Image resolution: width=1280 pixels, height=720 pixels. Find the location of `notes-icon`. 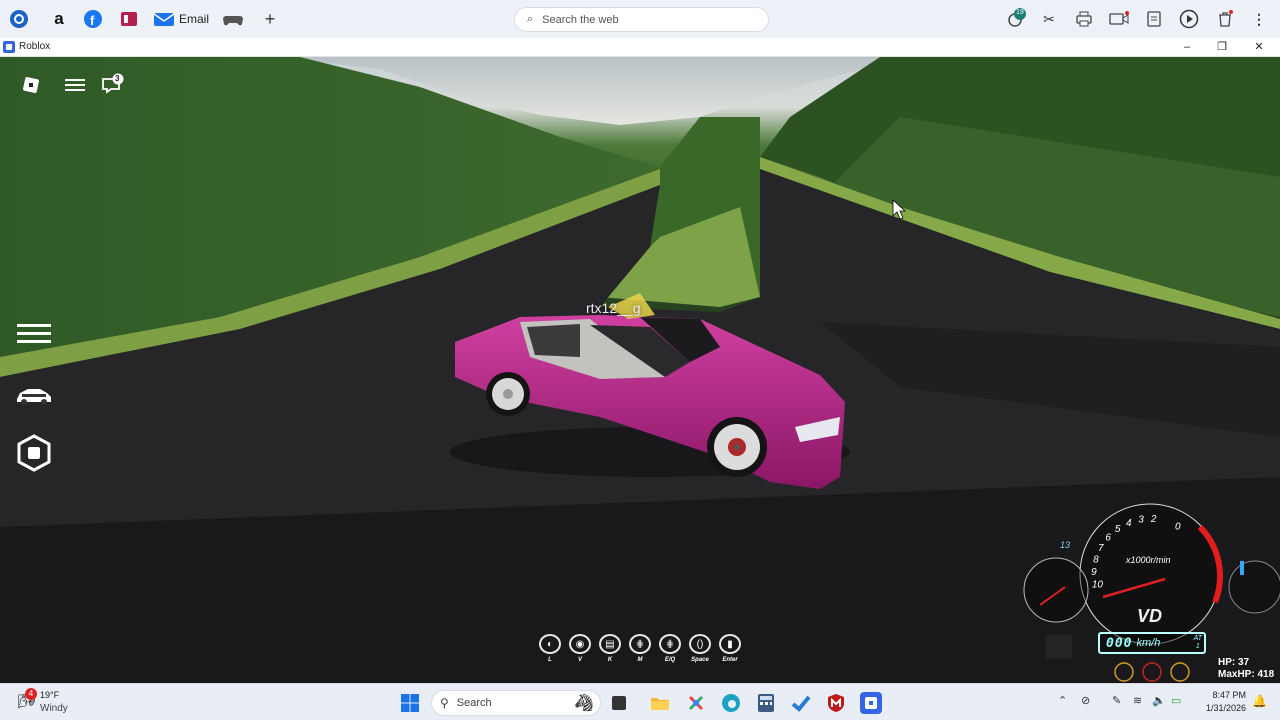

notes-icon is located at coordinates (1154, 19).